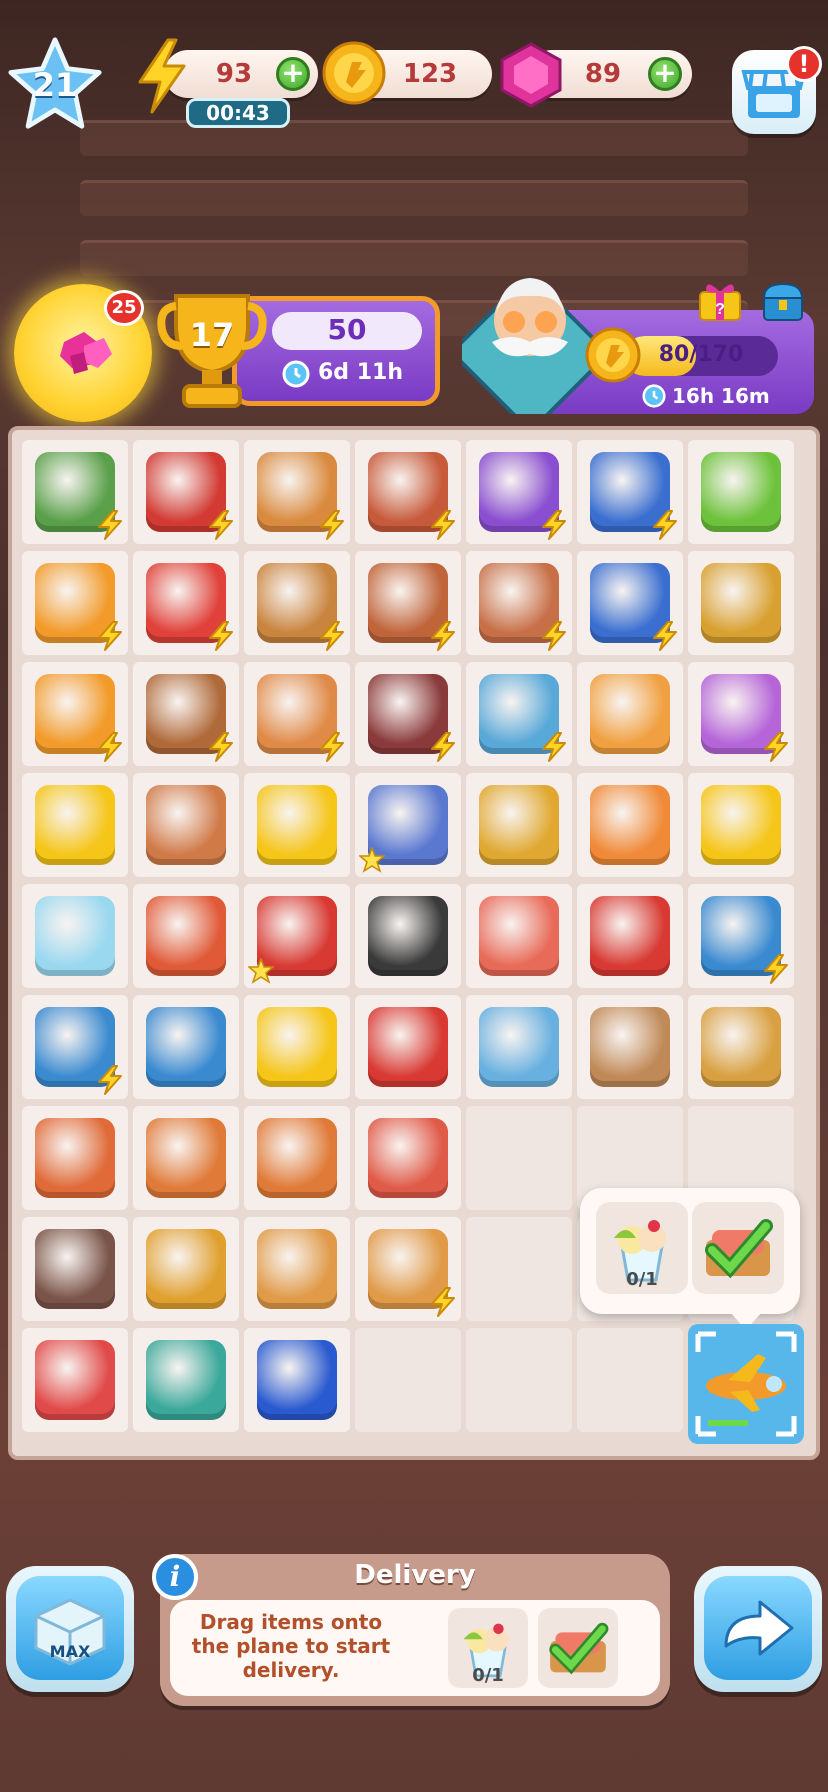  Describe the element at coordinates (293, 74) in the screenshot. I see `add-energy-button: +` at that location.